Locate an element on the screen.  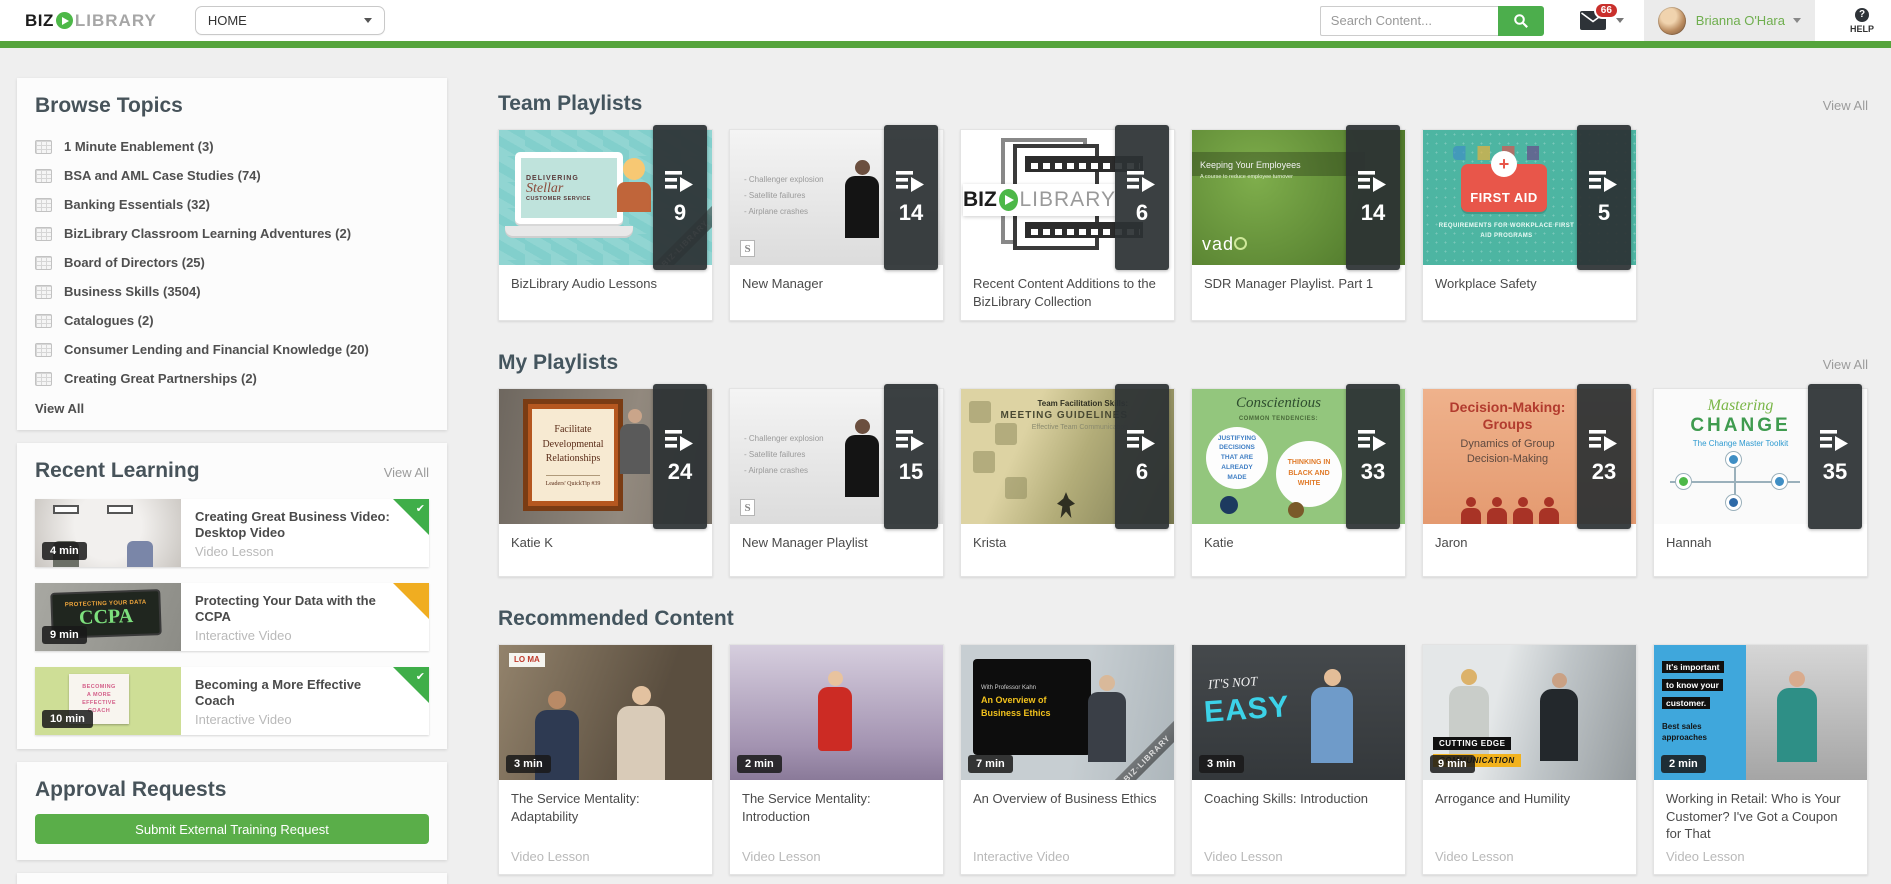
recent-learning-view-all: View All is located at coordinates (406, 472).